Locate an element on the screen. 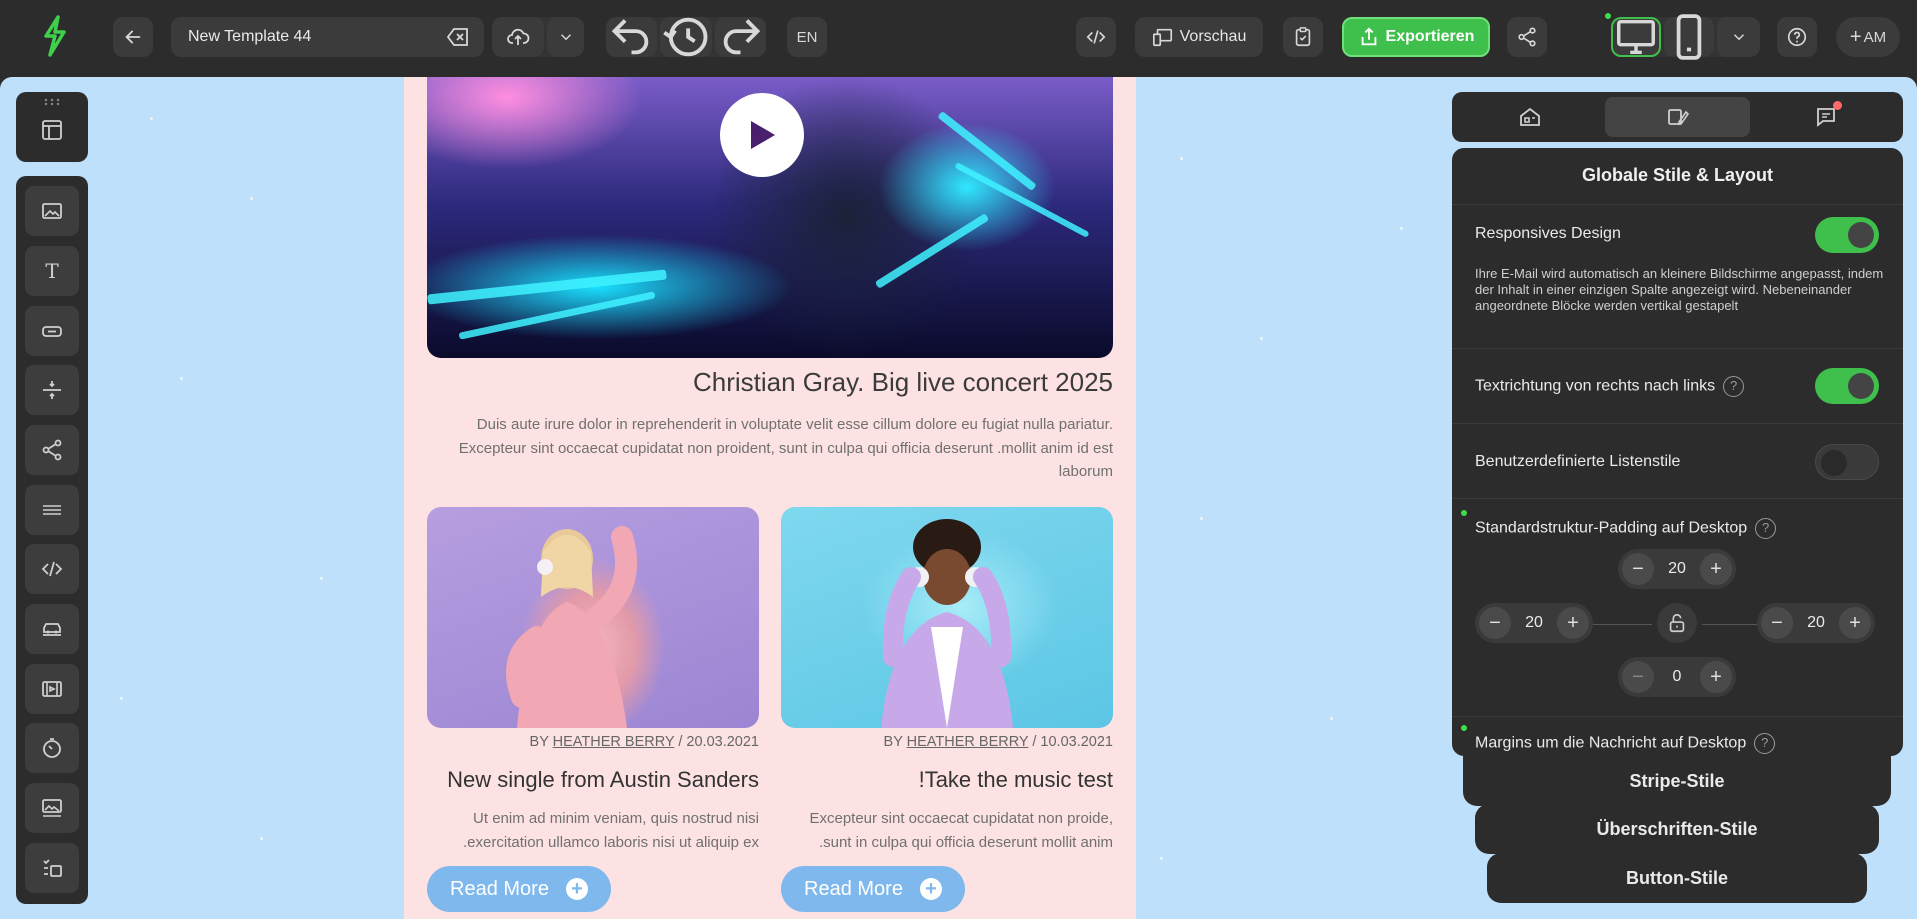 The image size is (1917, 919). svg-text: T is located at coordinates (52, 271).